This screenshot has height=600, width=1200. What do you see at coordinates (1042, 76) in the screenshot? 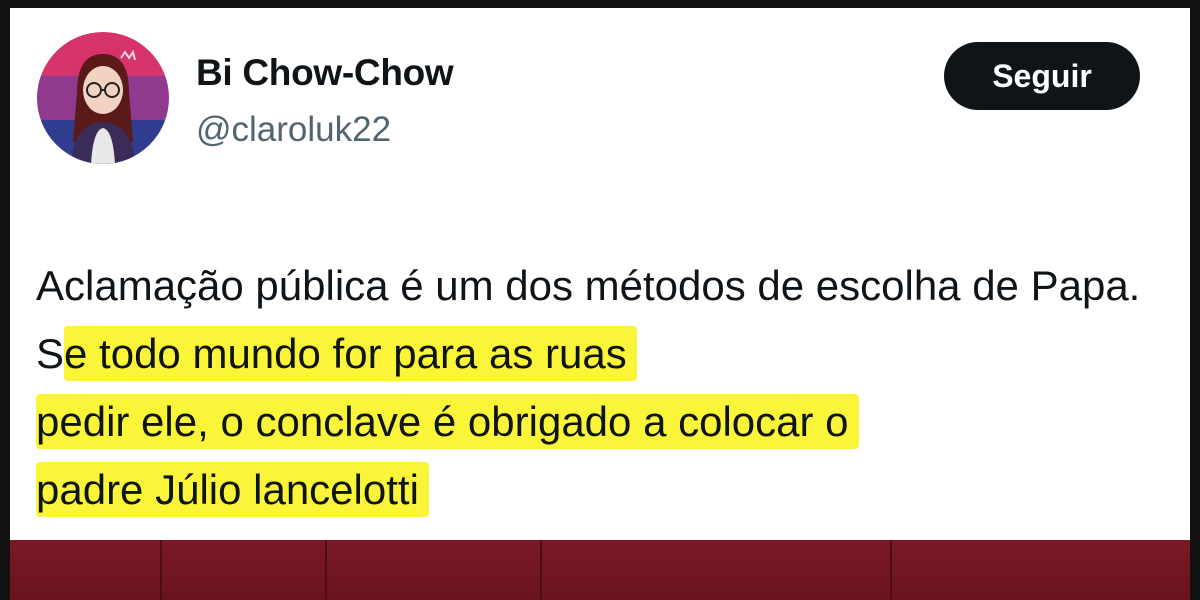
I see `follow-button: Seguir` at bounding box center [1042, 76].